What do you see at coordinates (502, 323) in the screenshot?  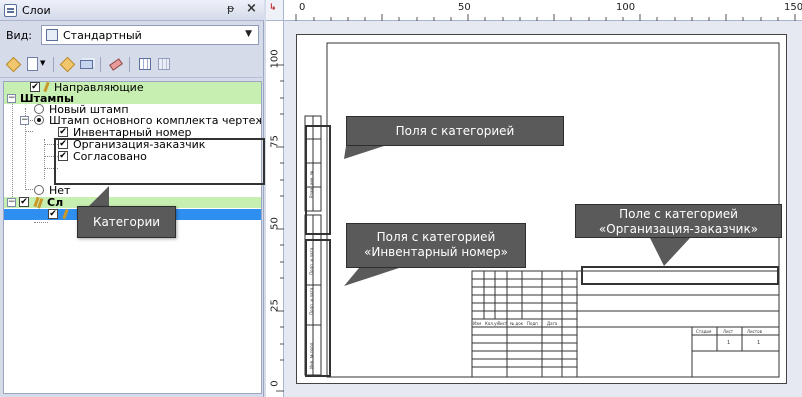 I see `tb-col-label: Лист` at bounding box center [502, 323].